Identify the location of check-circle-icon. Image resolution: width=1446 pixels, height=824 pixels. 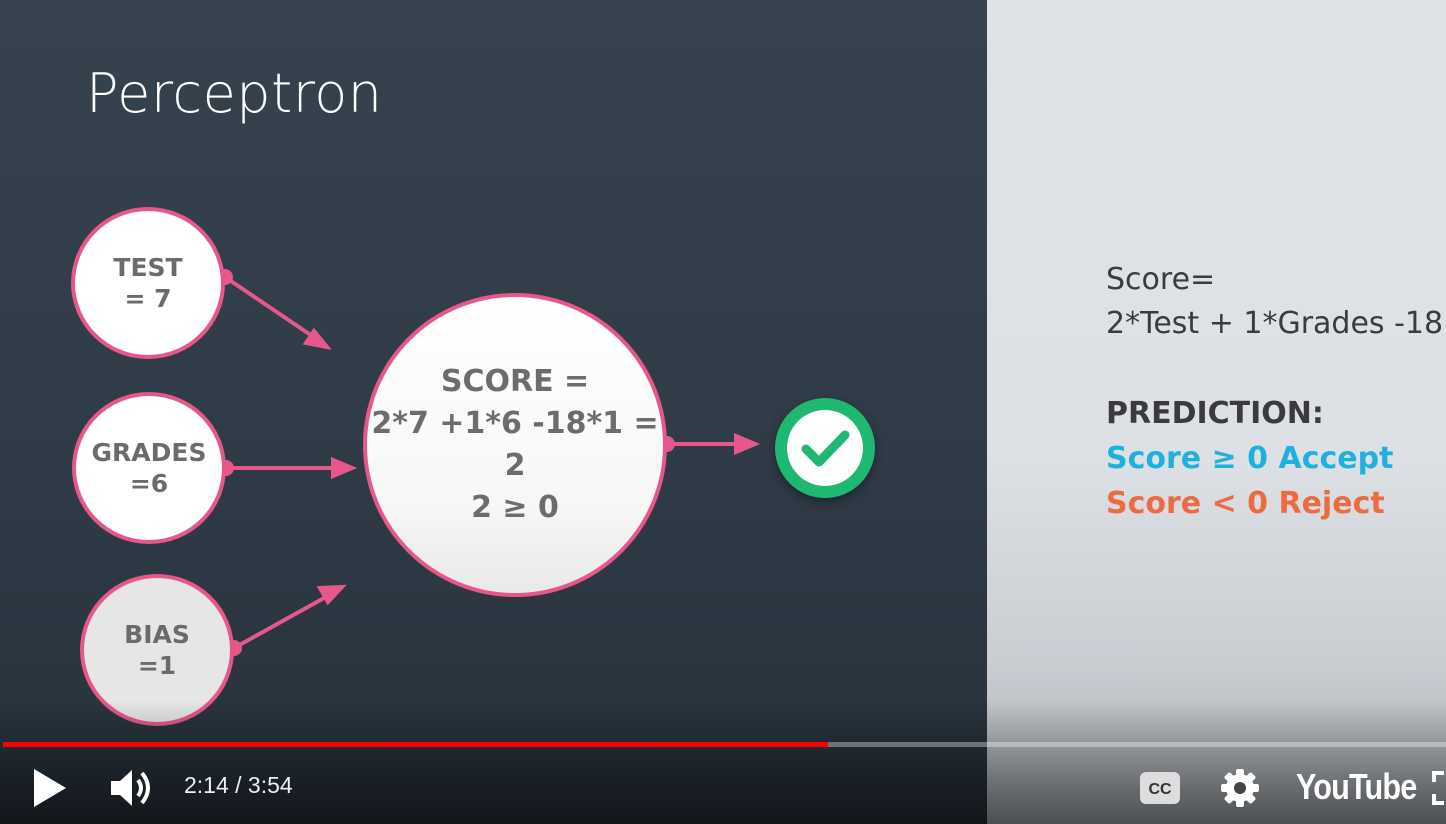
(825, 448).